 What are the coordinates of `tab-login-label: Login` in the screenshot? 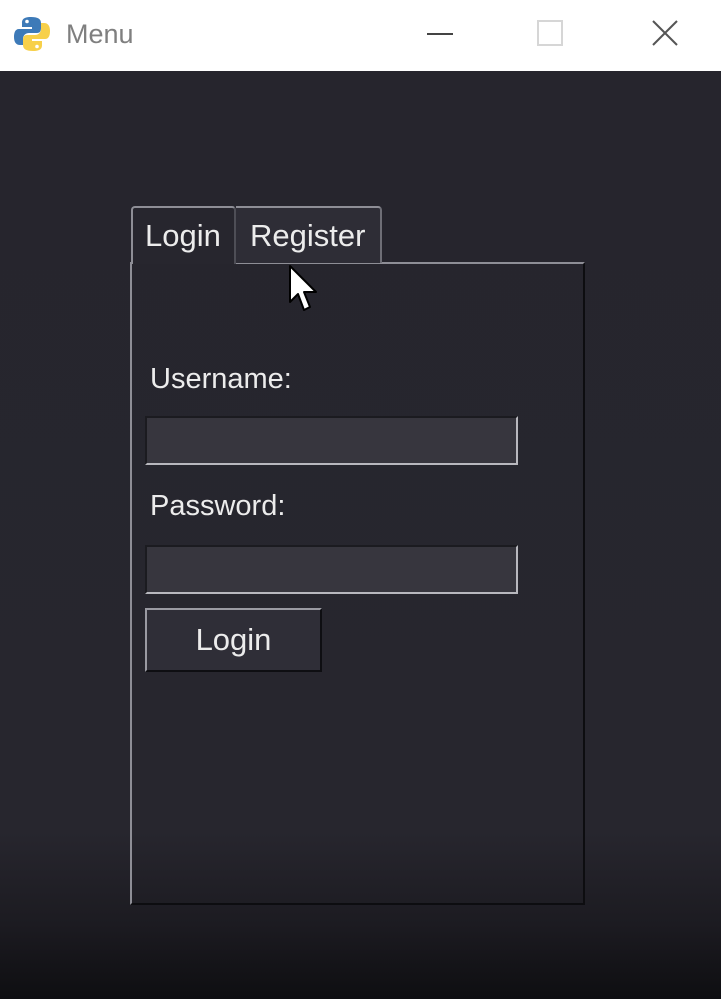 It's located at (183, 235).